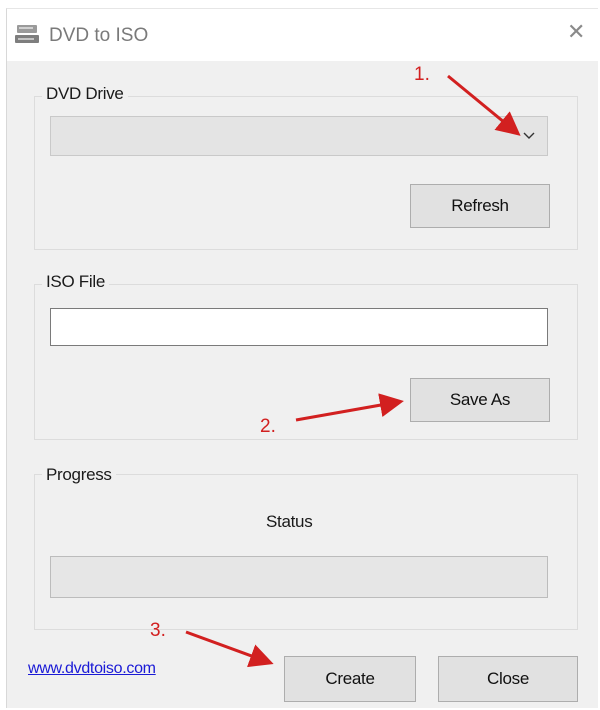 This screenshot has width=600, height=710. I want to click on save-as-button: Save As, so click(480, 400).